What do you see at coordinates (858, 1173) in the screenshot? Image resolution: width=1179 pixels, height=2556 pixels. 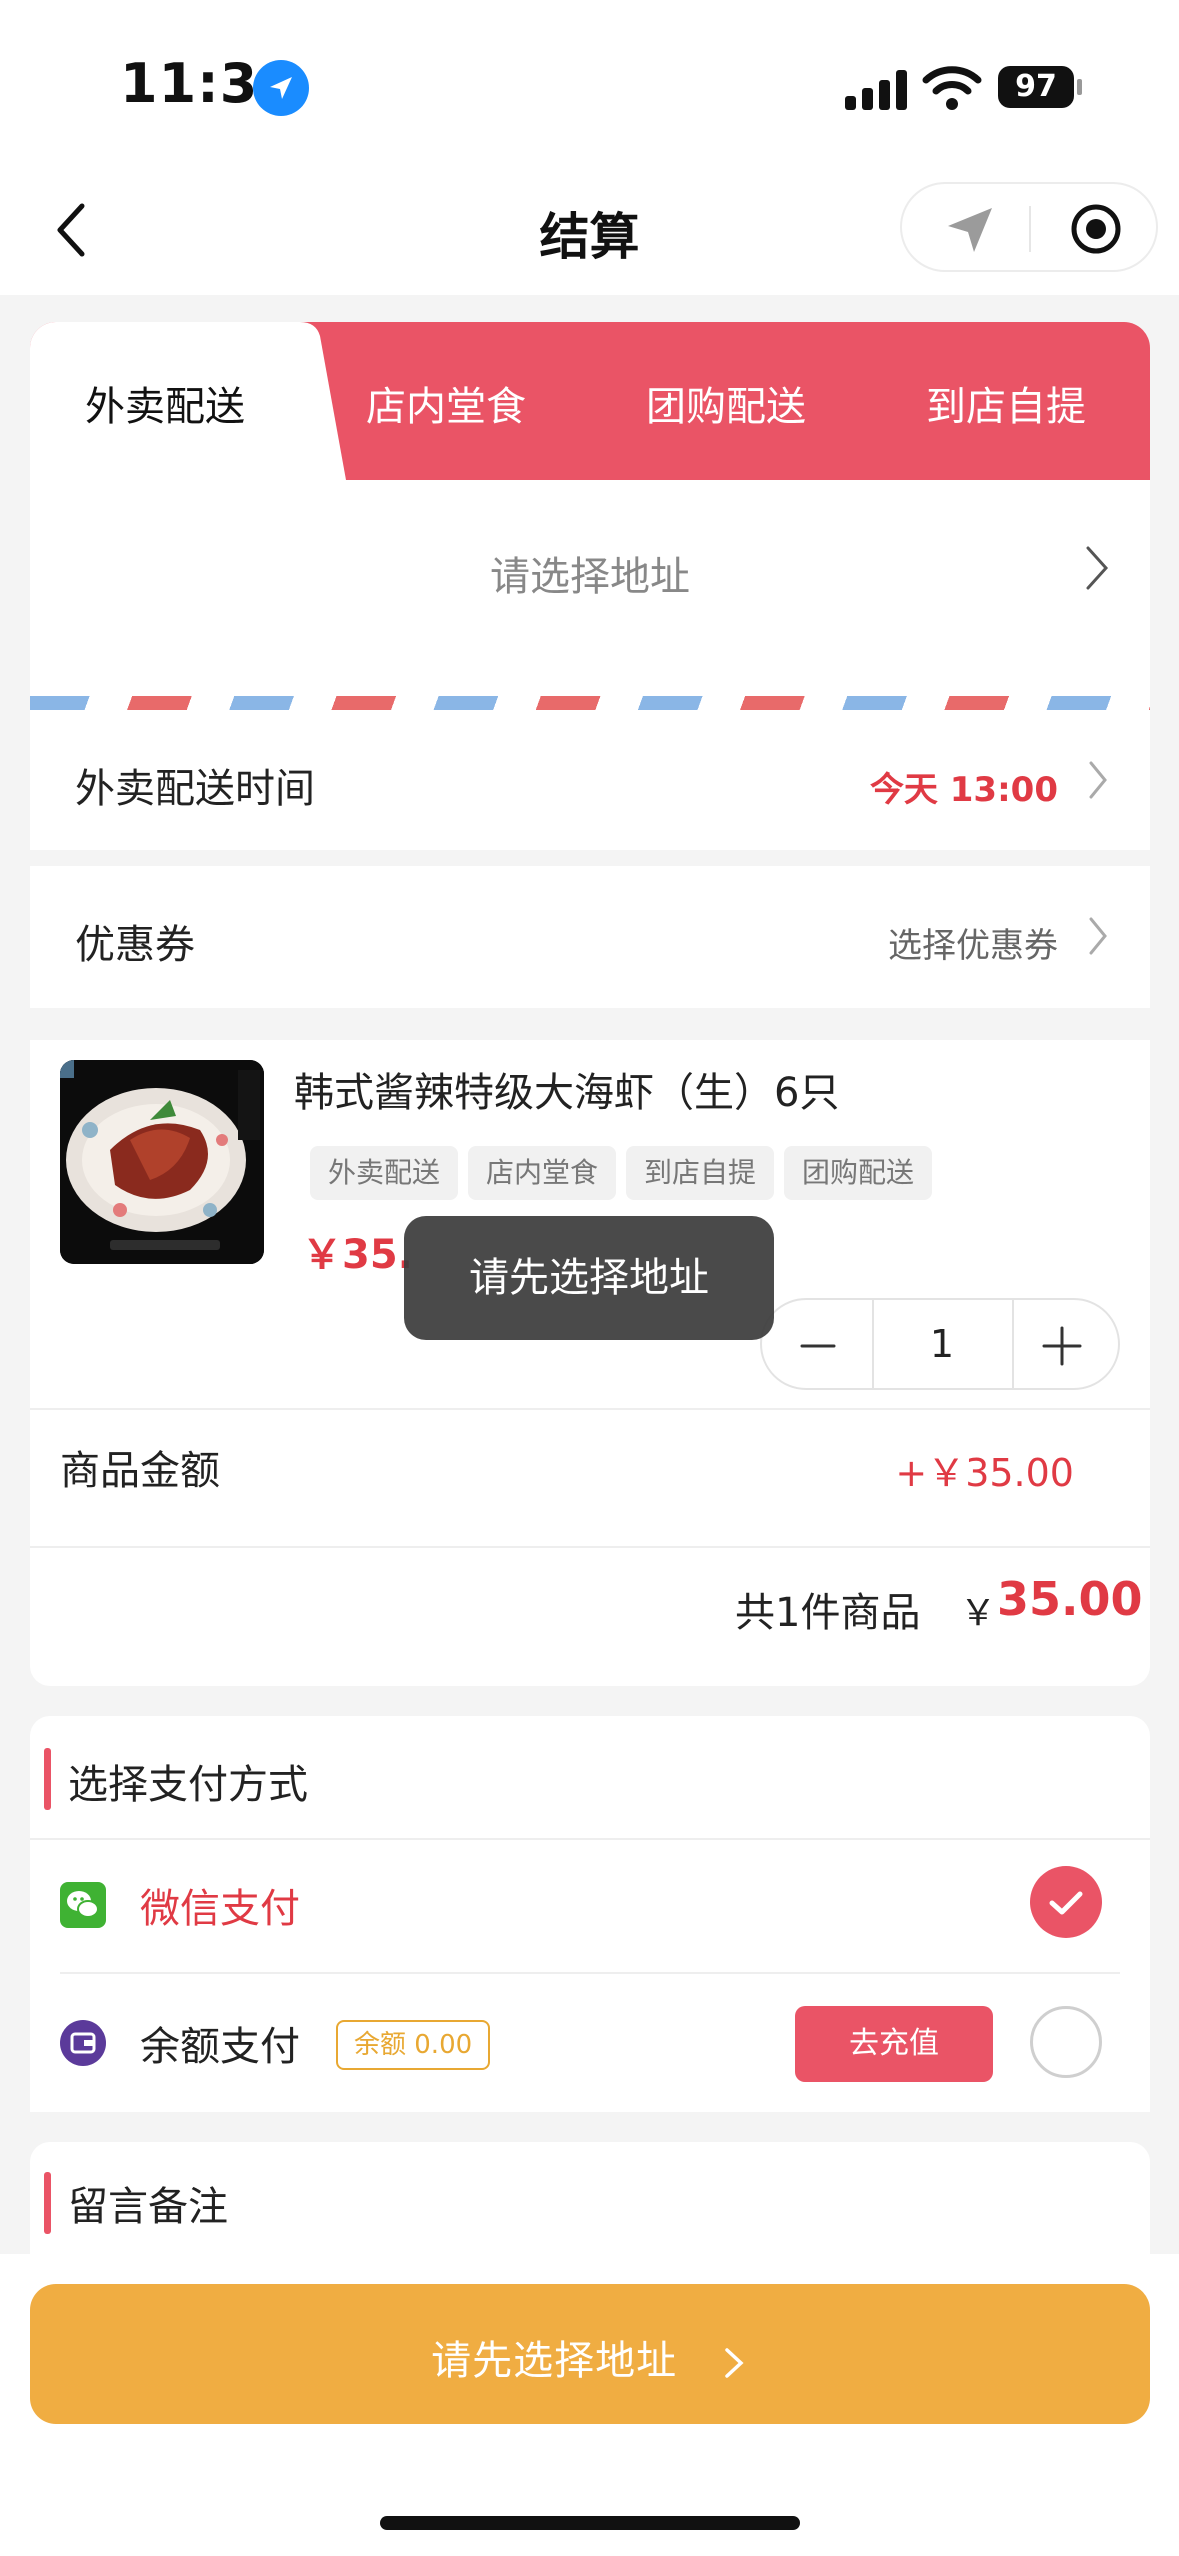 I see `product-tag: 团购配送` at bounding box center [858, 1173].